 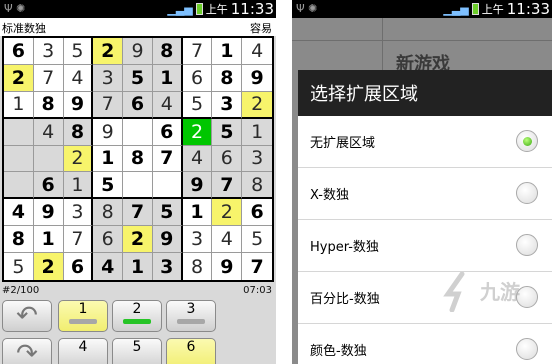 I want to click on sudoku-cell-r2c4: 3, so click(x=108, y=78).